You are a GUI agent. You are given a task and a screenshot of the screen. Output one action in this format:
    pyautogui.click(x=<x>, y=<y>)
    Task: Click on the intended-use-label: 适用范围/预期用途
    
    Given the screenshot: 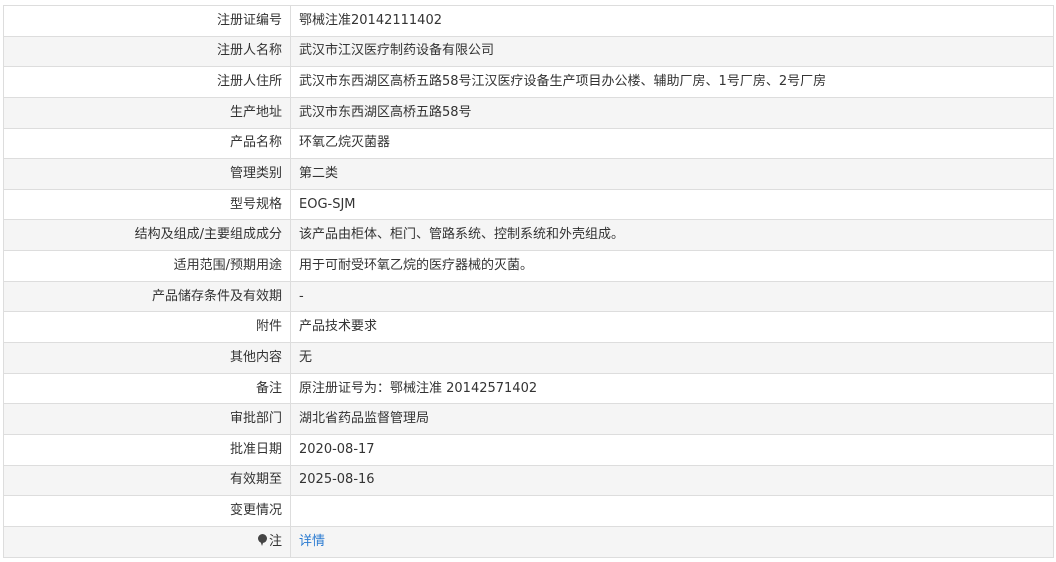 What is the action you would take?
    pyautogui.click(x=147, y=266)
    